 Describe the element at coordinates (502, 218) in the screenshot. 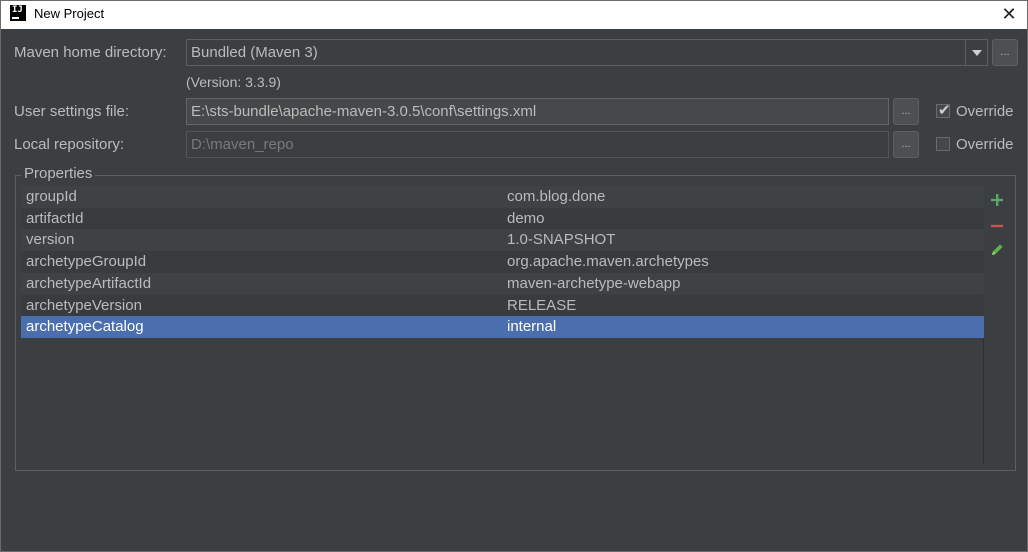

I see `table-row: artifactId demo` at that location.